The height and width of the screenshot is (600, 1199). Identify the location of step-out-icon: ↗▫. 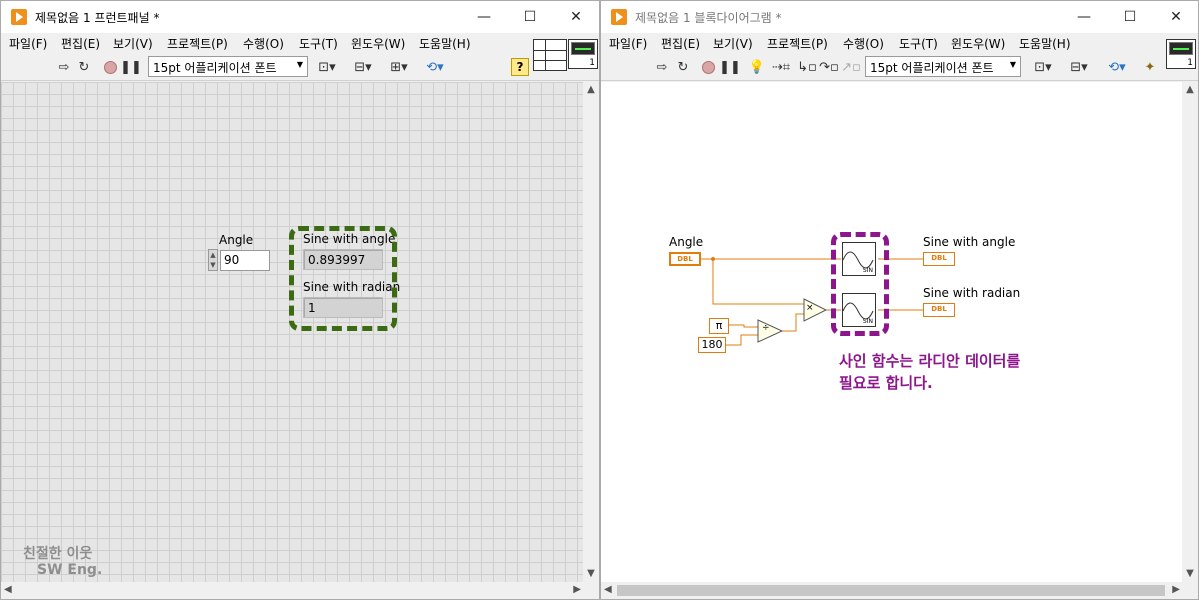
(851, 67).